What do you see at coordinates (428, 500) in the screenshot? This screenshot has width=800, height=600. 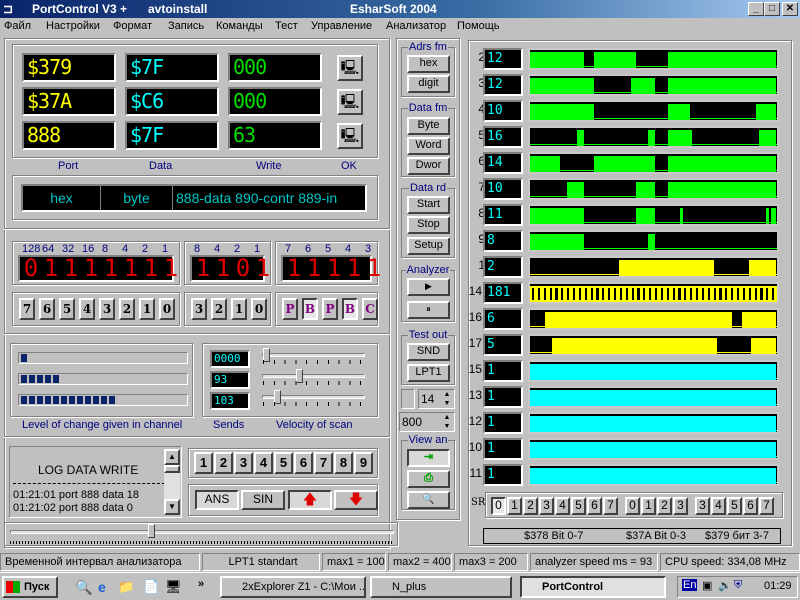 I see `zoom-button: 🔍` at bounding box center [428, 500].